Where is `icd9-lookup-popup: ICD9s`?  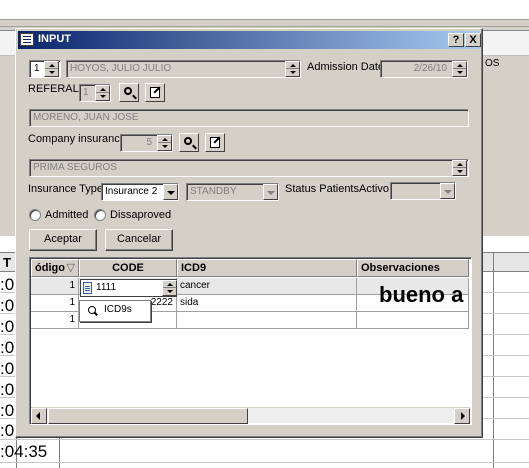
icd9-lookup-popup: ICD9s is located at coordinates (115, 311).